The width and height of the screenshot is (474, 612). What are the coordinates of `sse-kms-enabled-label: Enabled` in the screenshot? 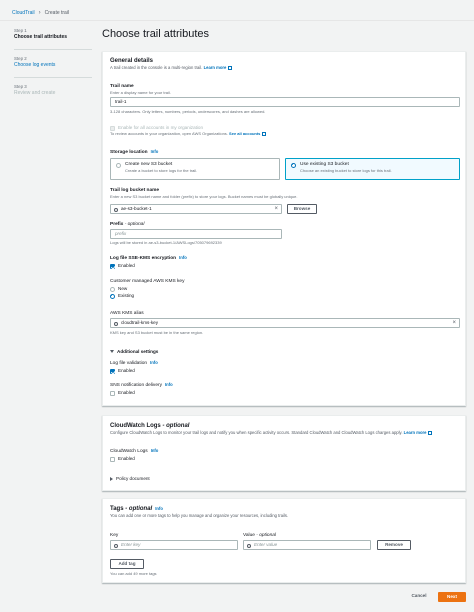 It's located at (126, 265).